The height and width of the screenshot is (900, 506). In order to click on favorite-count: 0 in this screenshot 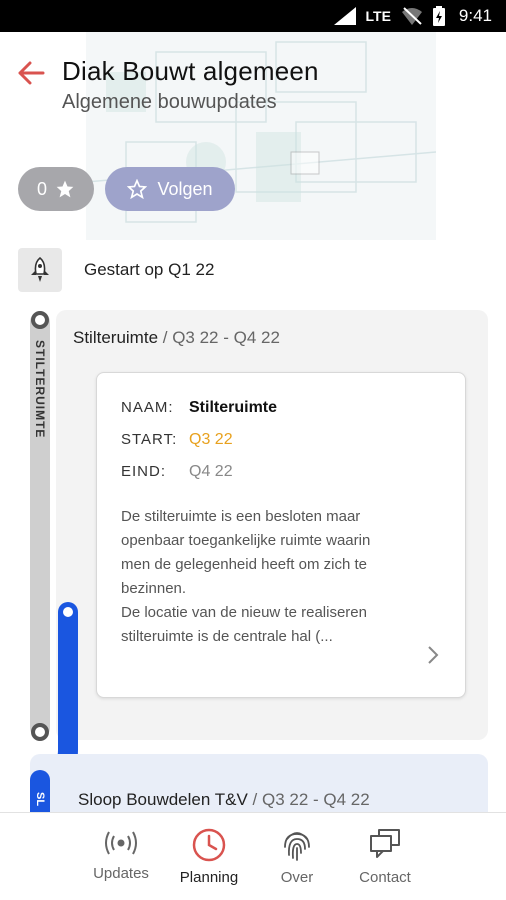, I will do `click(41, 188)`.